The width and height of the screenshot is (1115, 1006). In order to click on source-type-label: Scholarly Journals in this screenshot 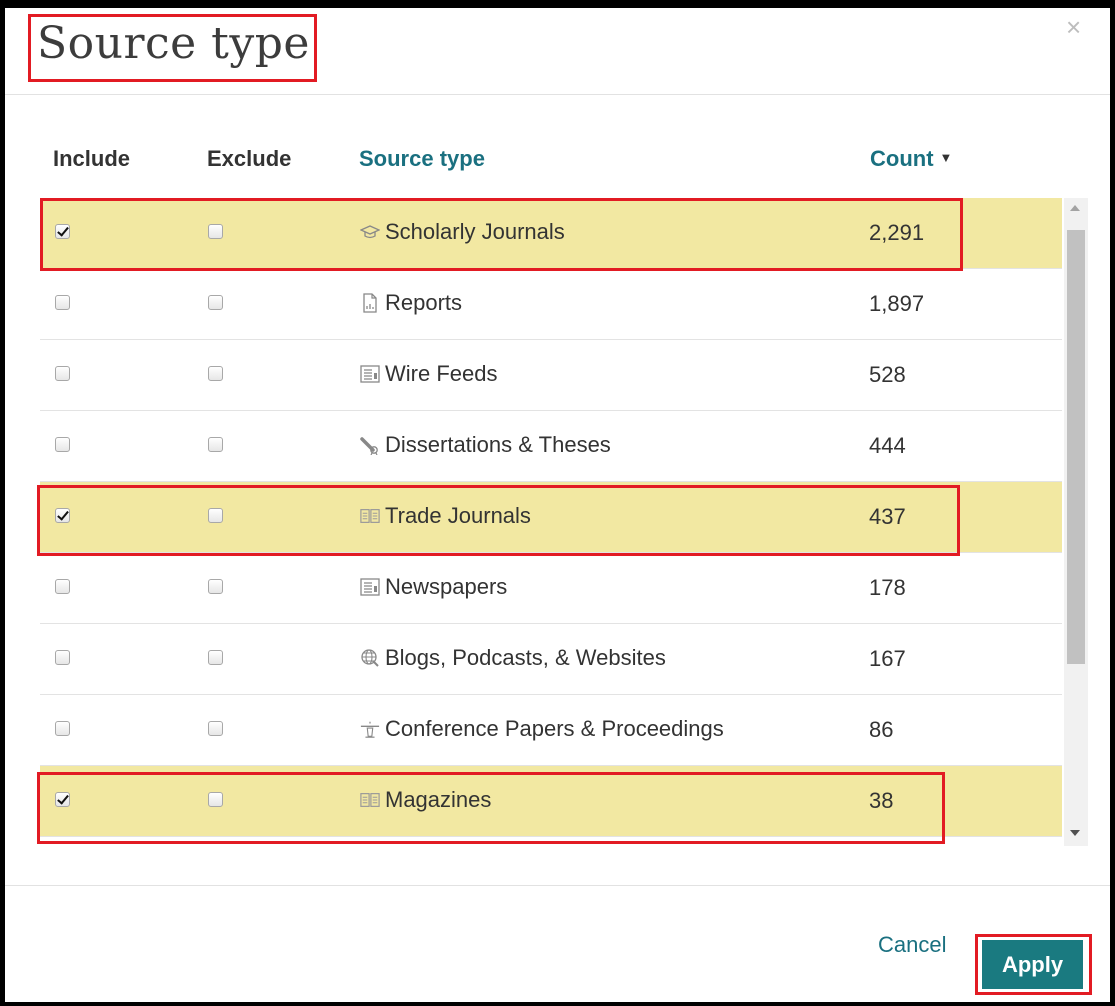, I will do `click(475, 232)`.